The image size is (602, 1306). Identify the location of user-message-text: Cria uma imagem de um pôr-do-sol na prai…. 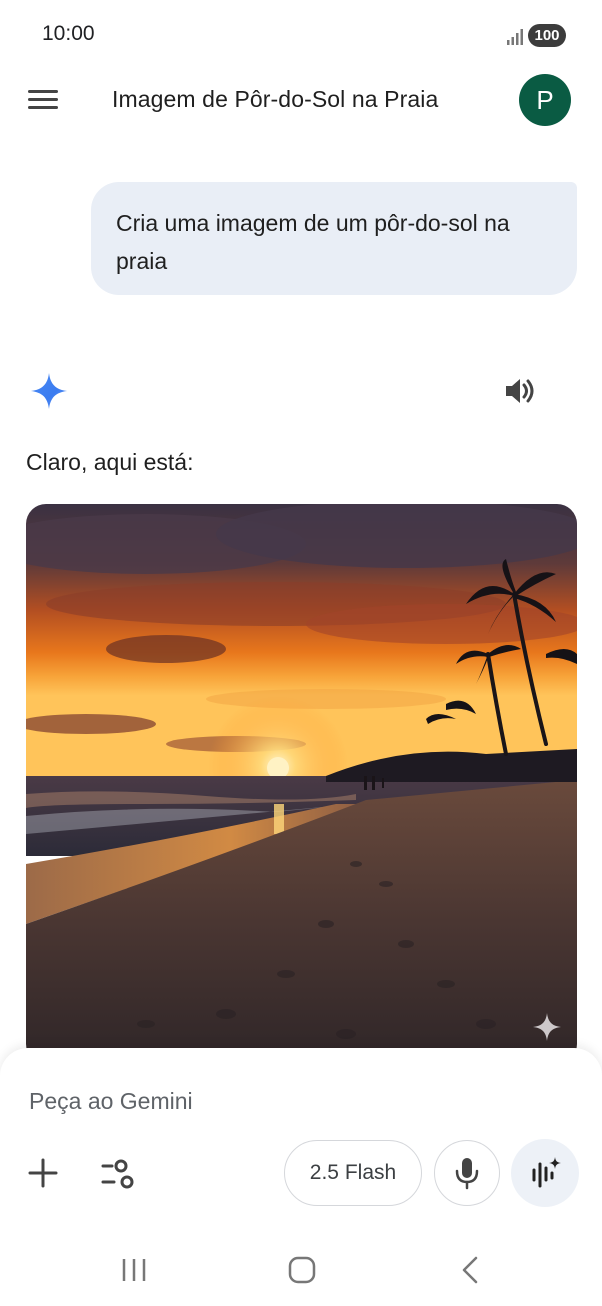
(313, 242).